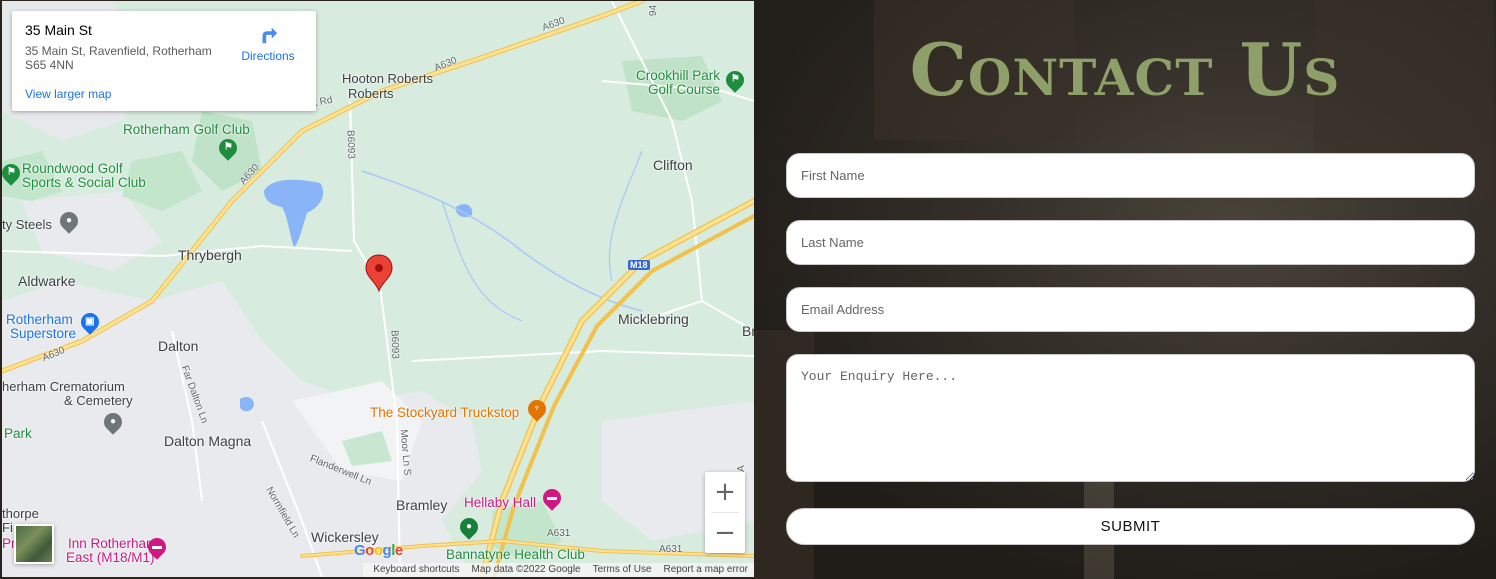 The image size is (1496, 579). Describe the element at coordinates (43, 333) in the screenshot. I see `place-label: Superstore` at that location.